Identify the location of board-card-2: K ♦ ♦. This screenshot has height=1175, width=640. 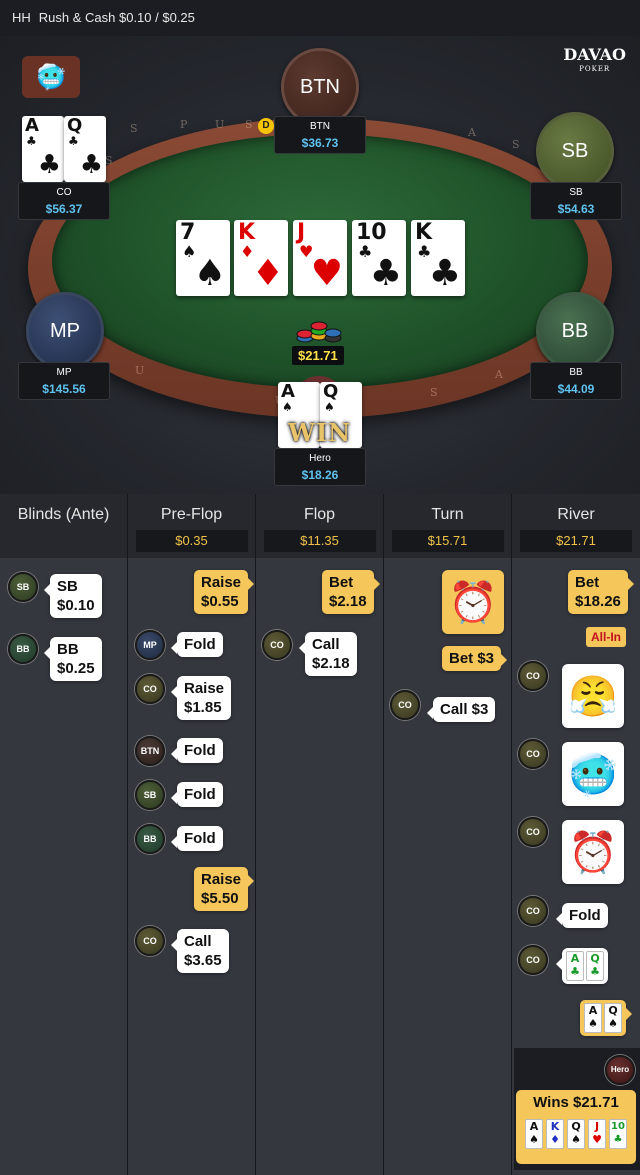
(261, 258).